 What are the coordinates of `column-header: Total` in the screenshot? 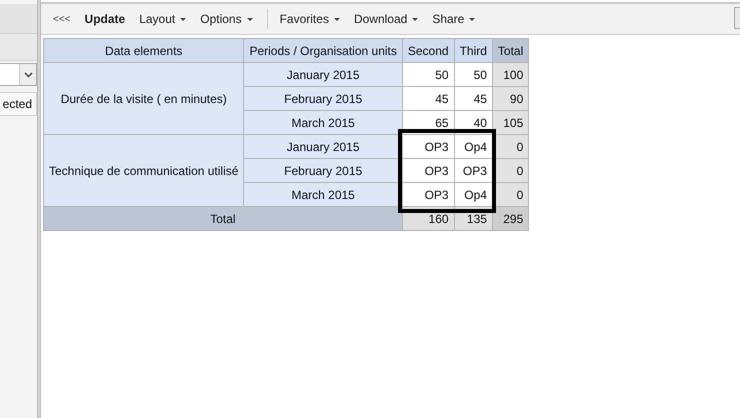 It's located at (510, 50).